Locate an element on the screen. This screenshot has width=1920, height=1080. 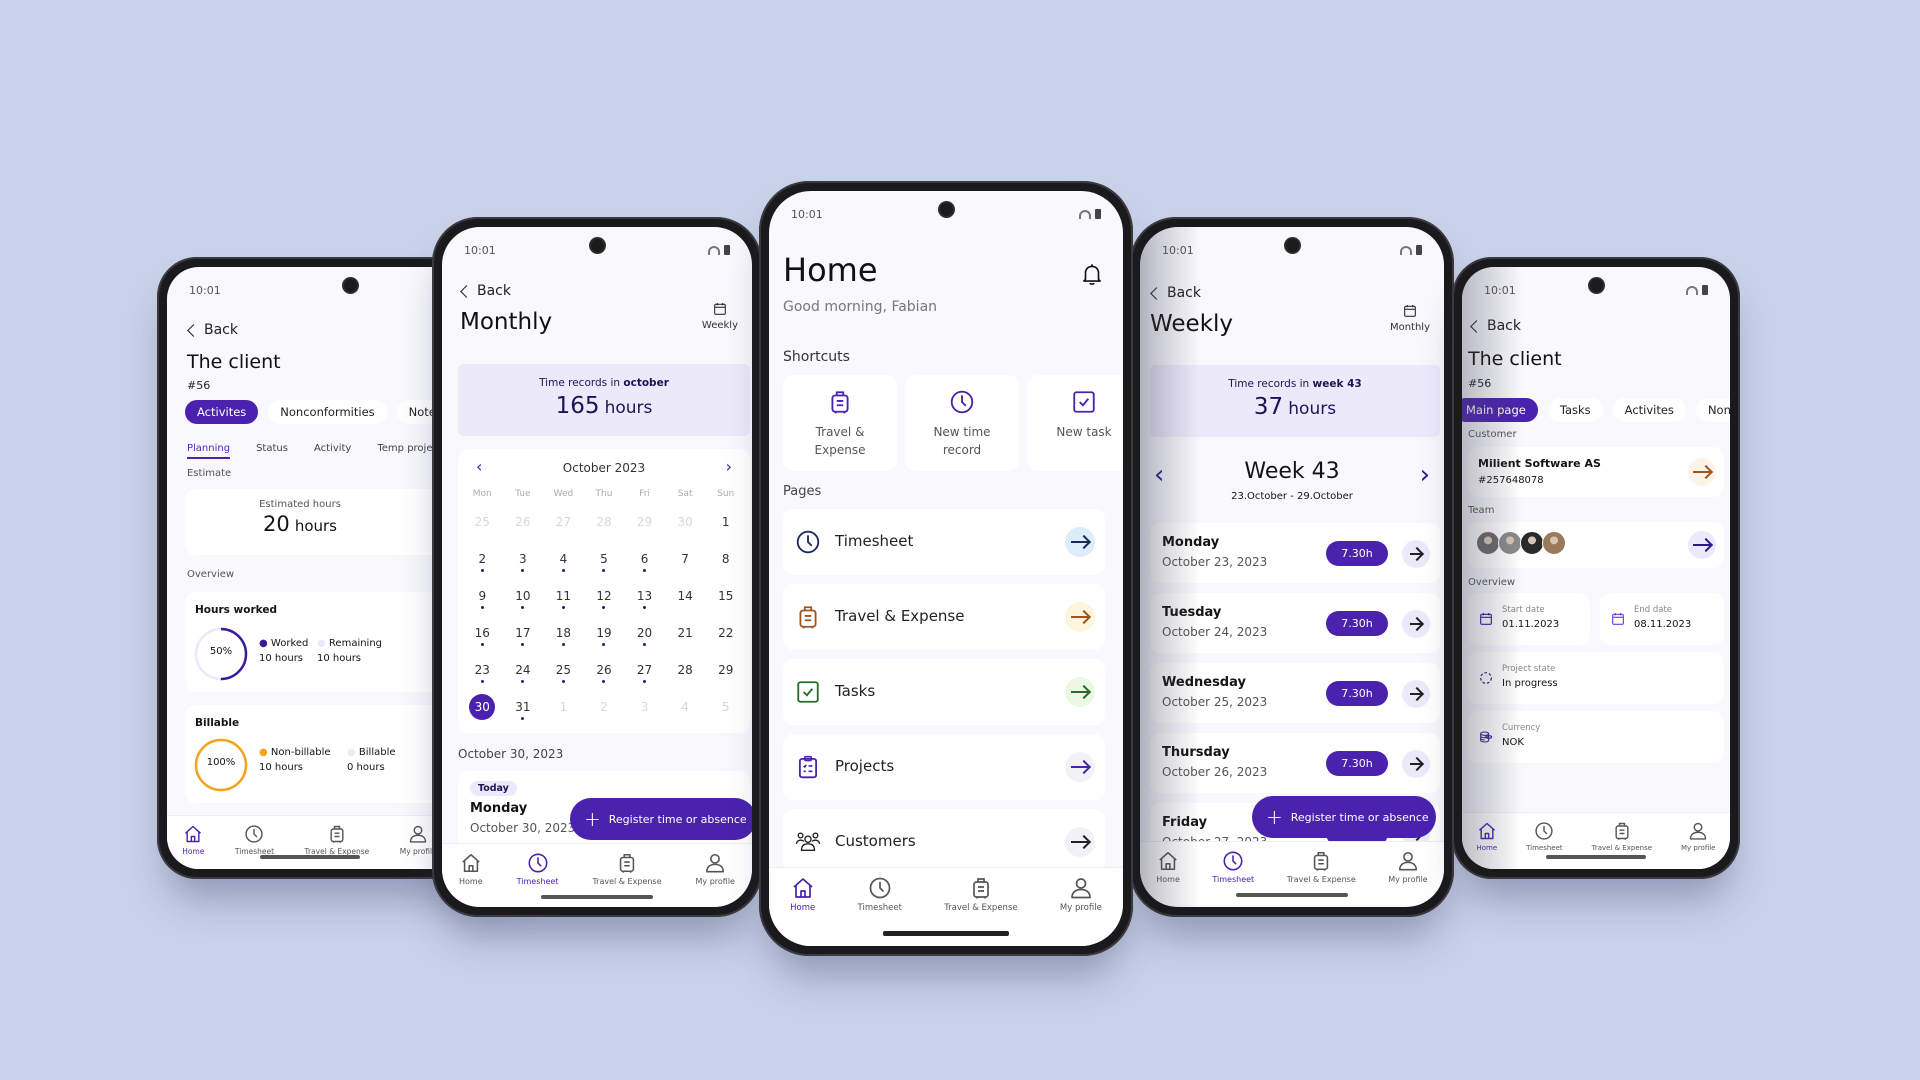
calendar-day: 17 is located at coordinates (523, 637).